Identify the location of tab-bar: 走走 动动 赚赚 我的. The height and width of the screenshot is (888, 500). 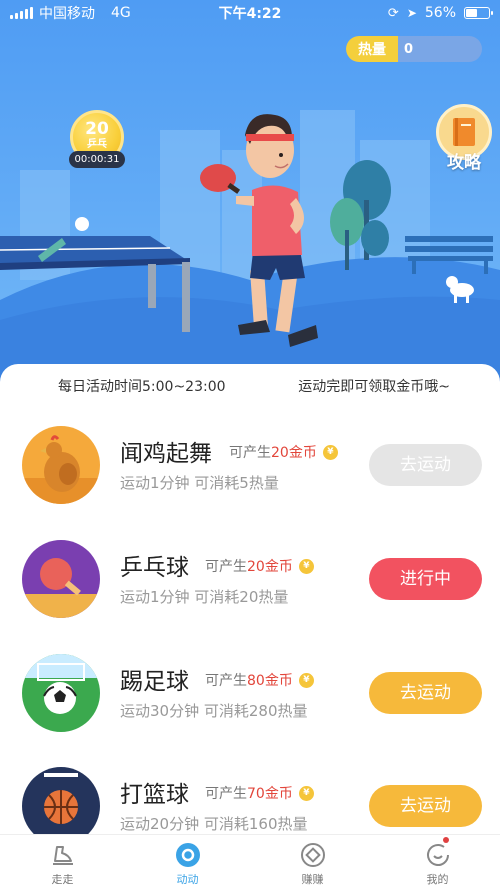
(250, 861).